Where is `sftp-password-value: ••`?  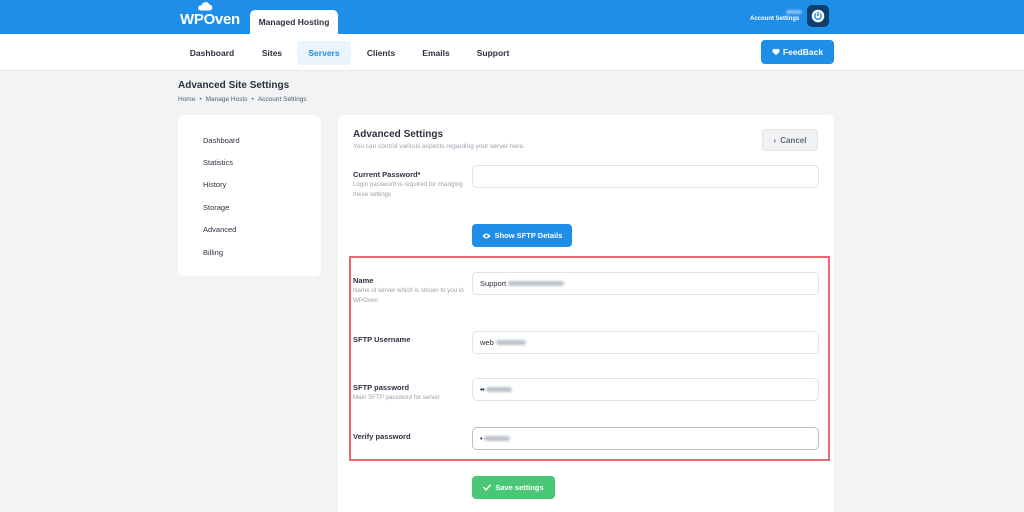
sftp-password-value: •• is located at coordinates (482, 389).